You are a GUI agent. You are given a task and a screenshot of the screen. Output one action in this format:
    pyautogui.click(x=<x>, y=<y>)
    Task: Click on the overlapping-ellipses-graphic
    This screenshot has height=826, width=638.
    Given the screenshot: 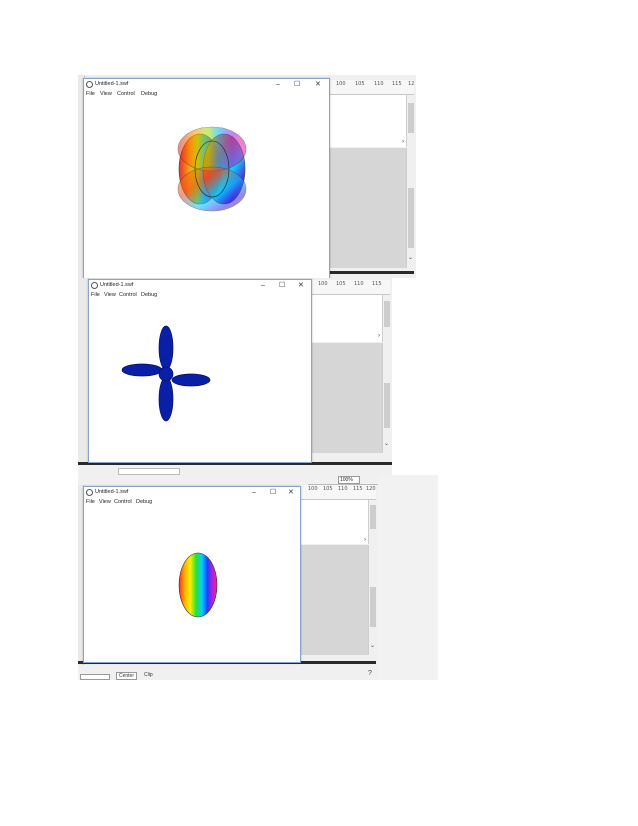 What is the action you would take?
    pyautogui.click(x=212, y=169)
    